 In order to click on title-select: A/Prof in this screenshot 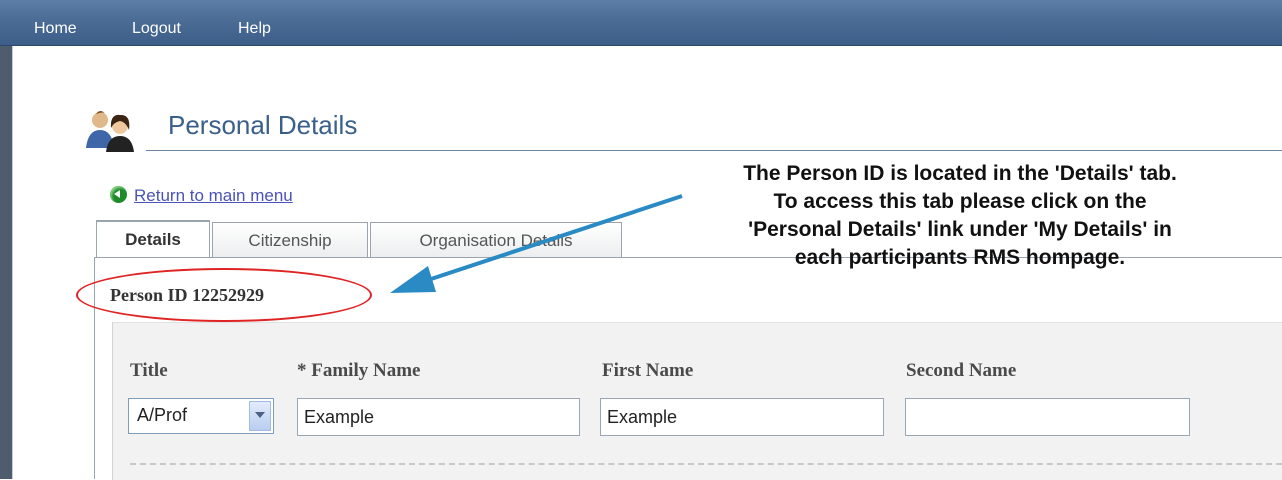, I will do `click(201, 416)`.